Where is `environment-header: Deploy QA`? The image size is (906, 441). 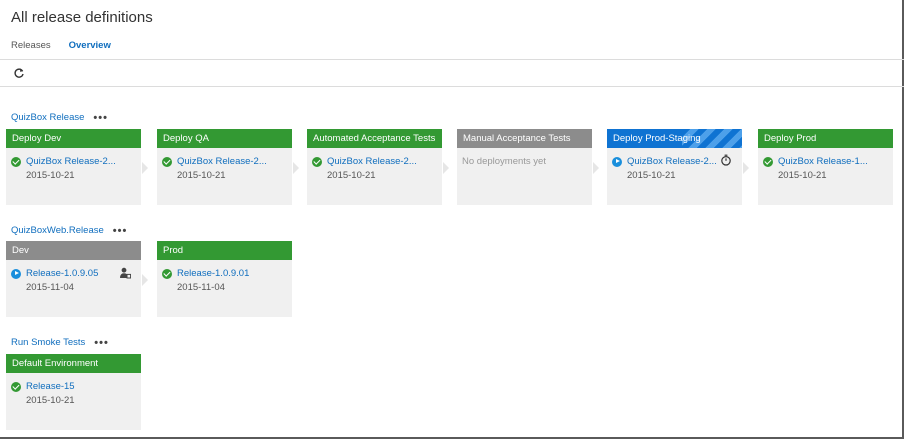
environment-header: Deploy QA is located at coordinates (224, 138).